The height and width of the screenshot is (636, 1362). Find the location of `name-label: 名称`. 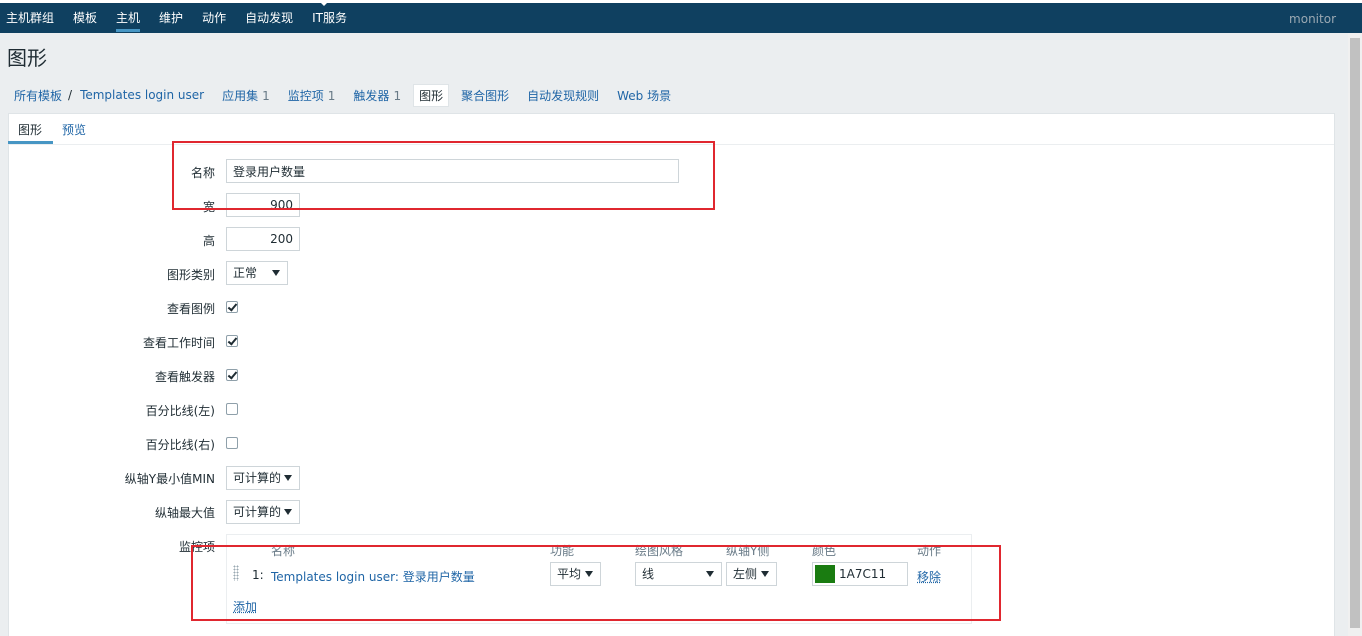

name-label: 名称 is located at coordinates (115, 172).